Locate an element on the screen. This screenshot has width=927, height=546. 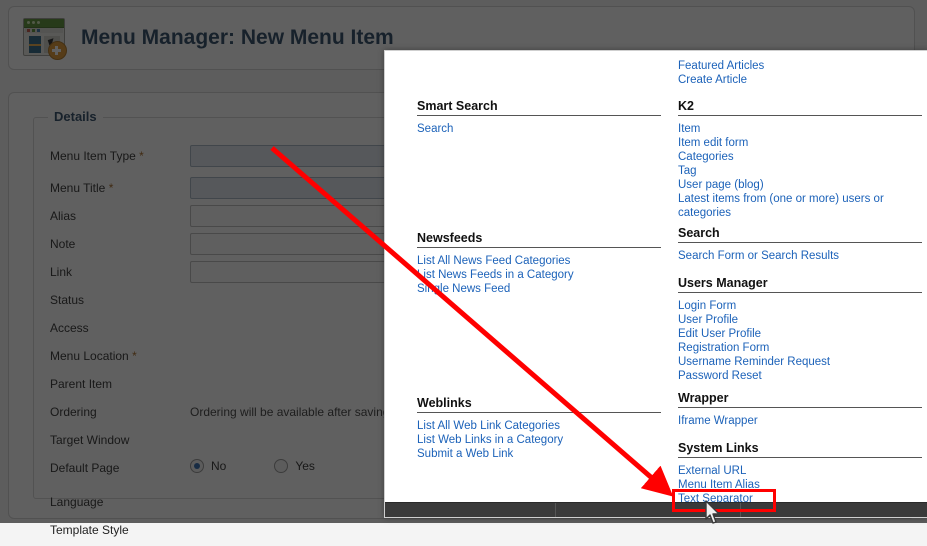
link-group: Search Search Form or Search Results is located at coordinates (800, 244).